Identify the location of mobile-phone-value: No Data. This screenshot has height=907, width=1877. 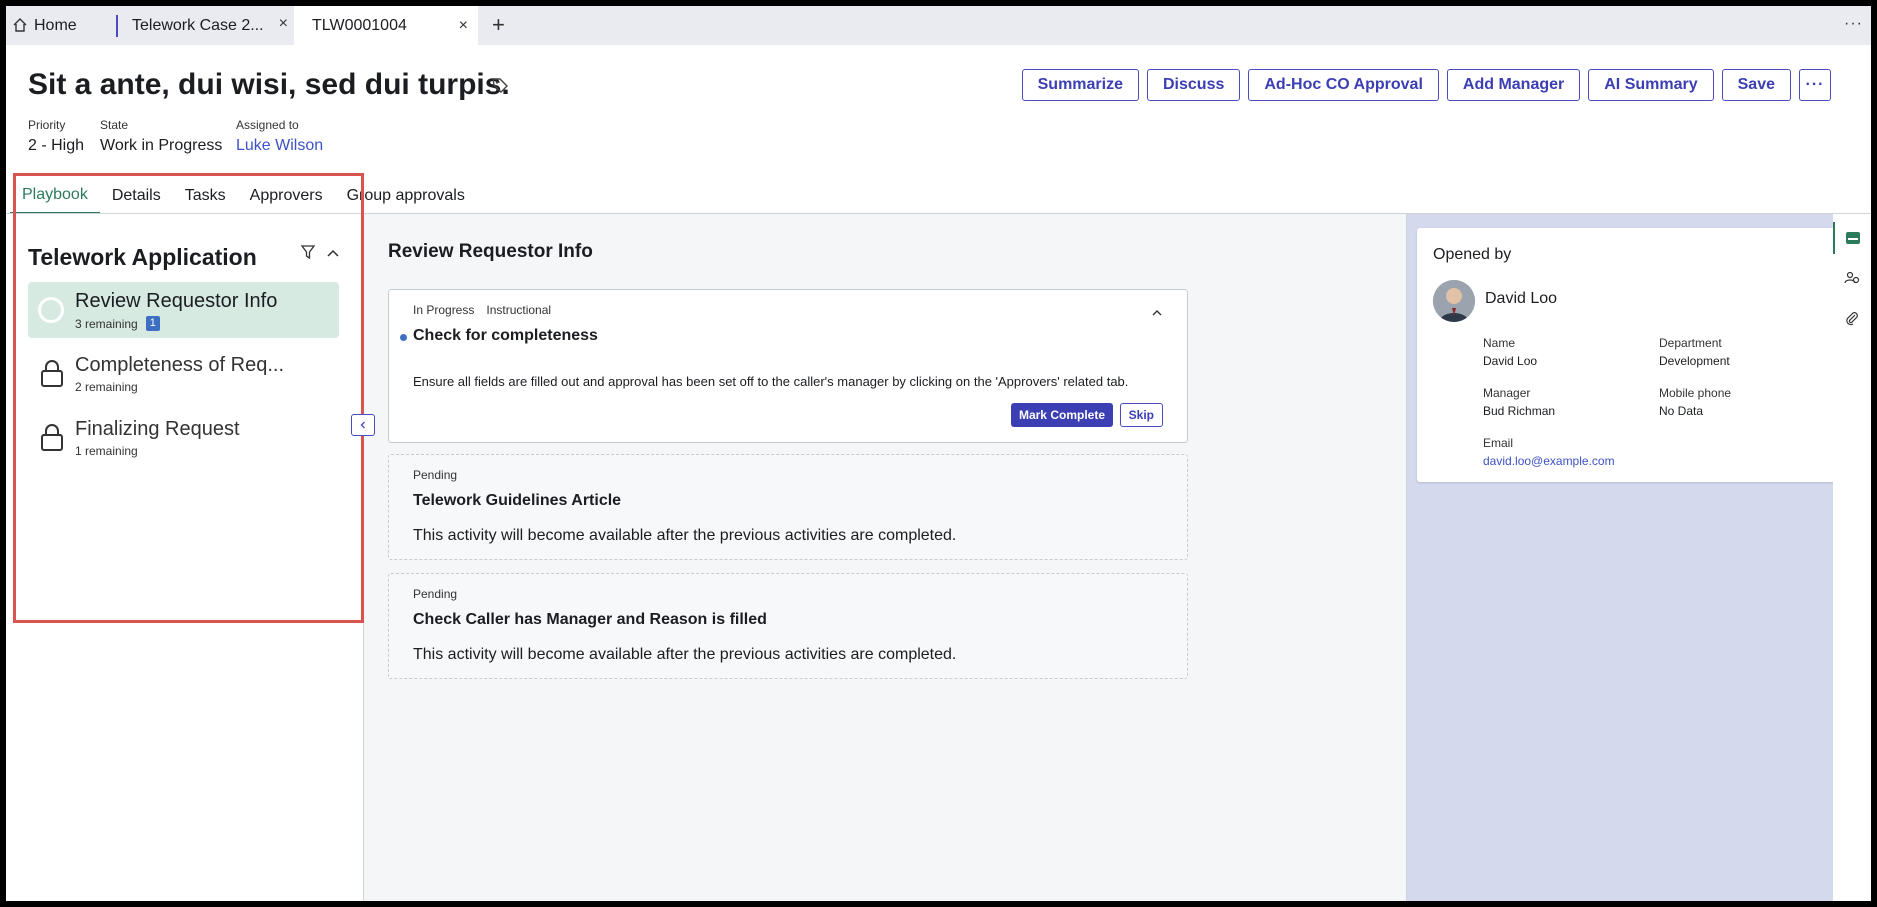
(1681, 411).